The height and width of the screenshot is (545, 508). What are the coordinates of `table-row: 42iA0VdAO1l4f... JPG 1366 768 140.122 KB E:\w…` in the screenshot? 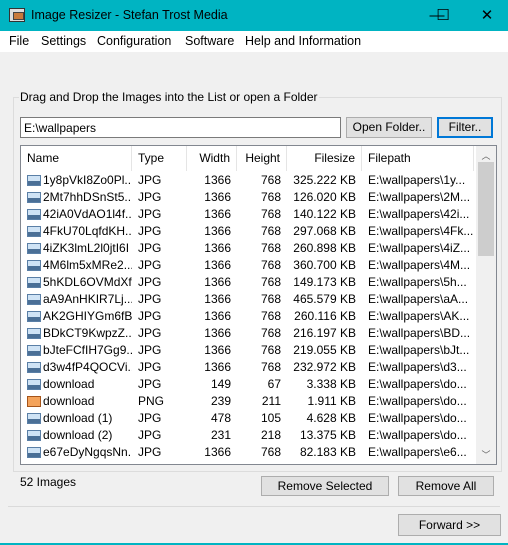 It's located at (248, 214).